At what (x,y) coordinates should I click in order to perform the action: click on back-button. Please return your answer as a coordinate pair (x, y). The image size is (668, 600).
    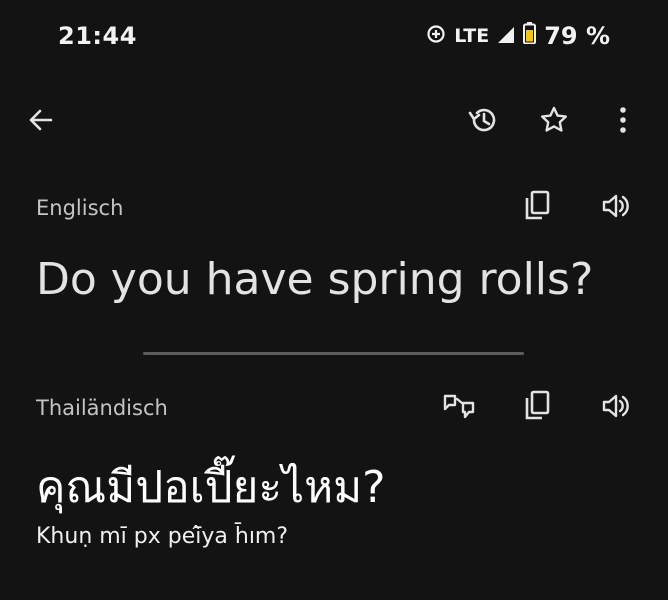
    Looking at the image, I should click on (41, 122).